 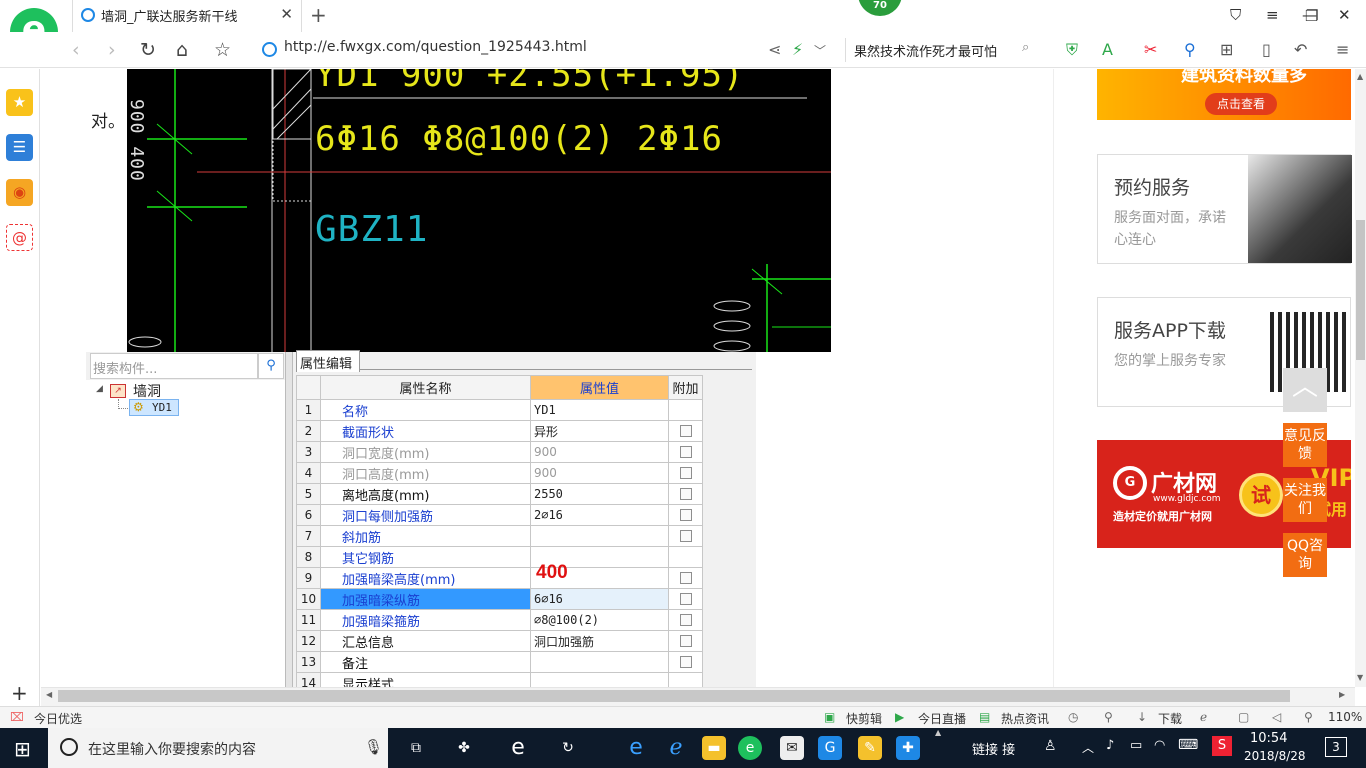 I want to click on people-icon: ♙, so click(x=1050, y=746).